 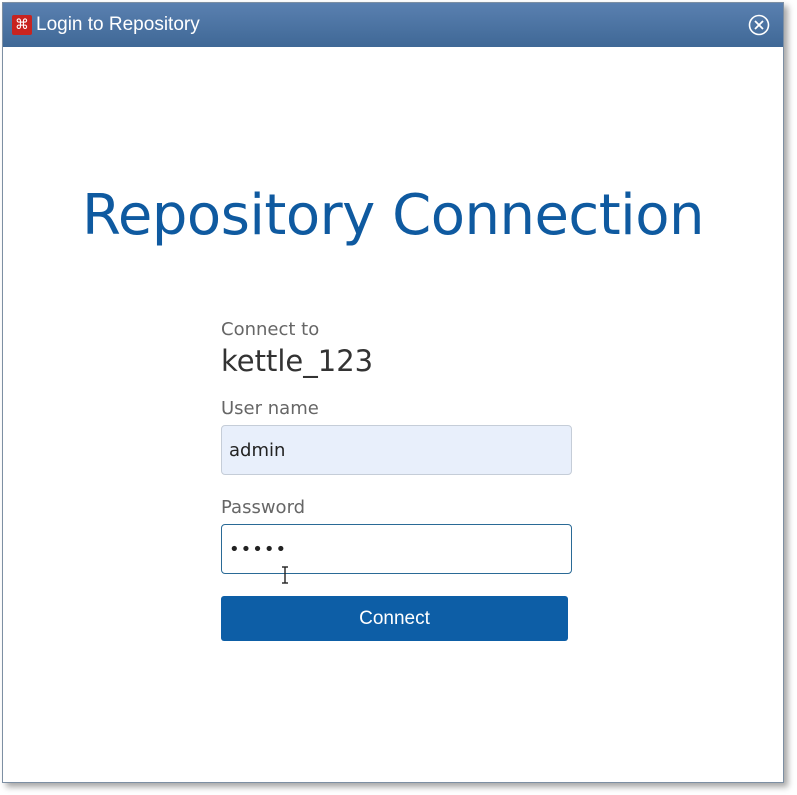 I want to click on connect-button: Connect, so click(x=394, y=618).